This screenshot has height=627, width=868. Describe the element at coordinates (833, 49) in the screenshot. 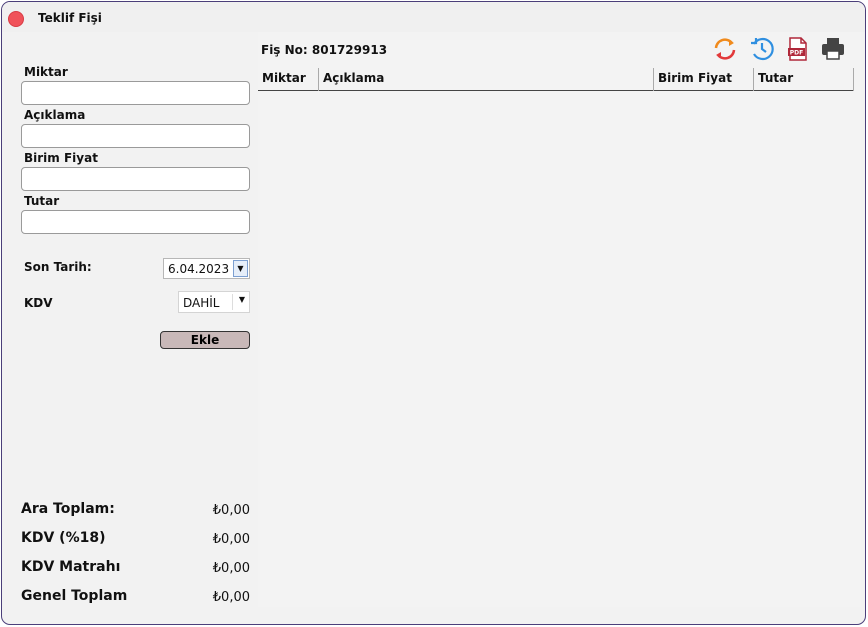

I see `printer-icon` at that location.